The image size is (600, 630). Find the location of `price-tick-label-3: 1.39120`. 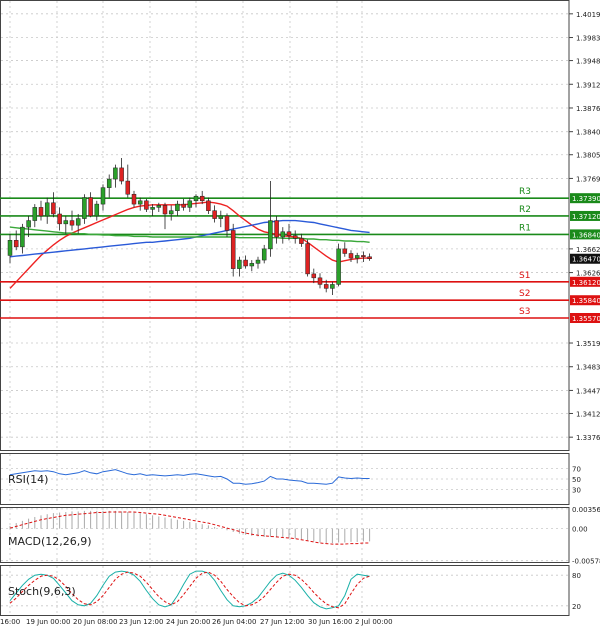

price-tick-label-3: 1.39120 is located at coordinates (588, 85).